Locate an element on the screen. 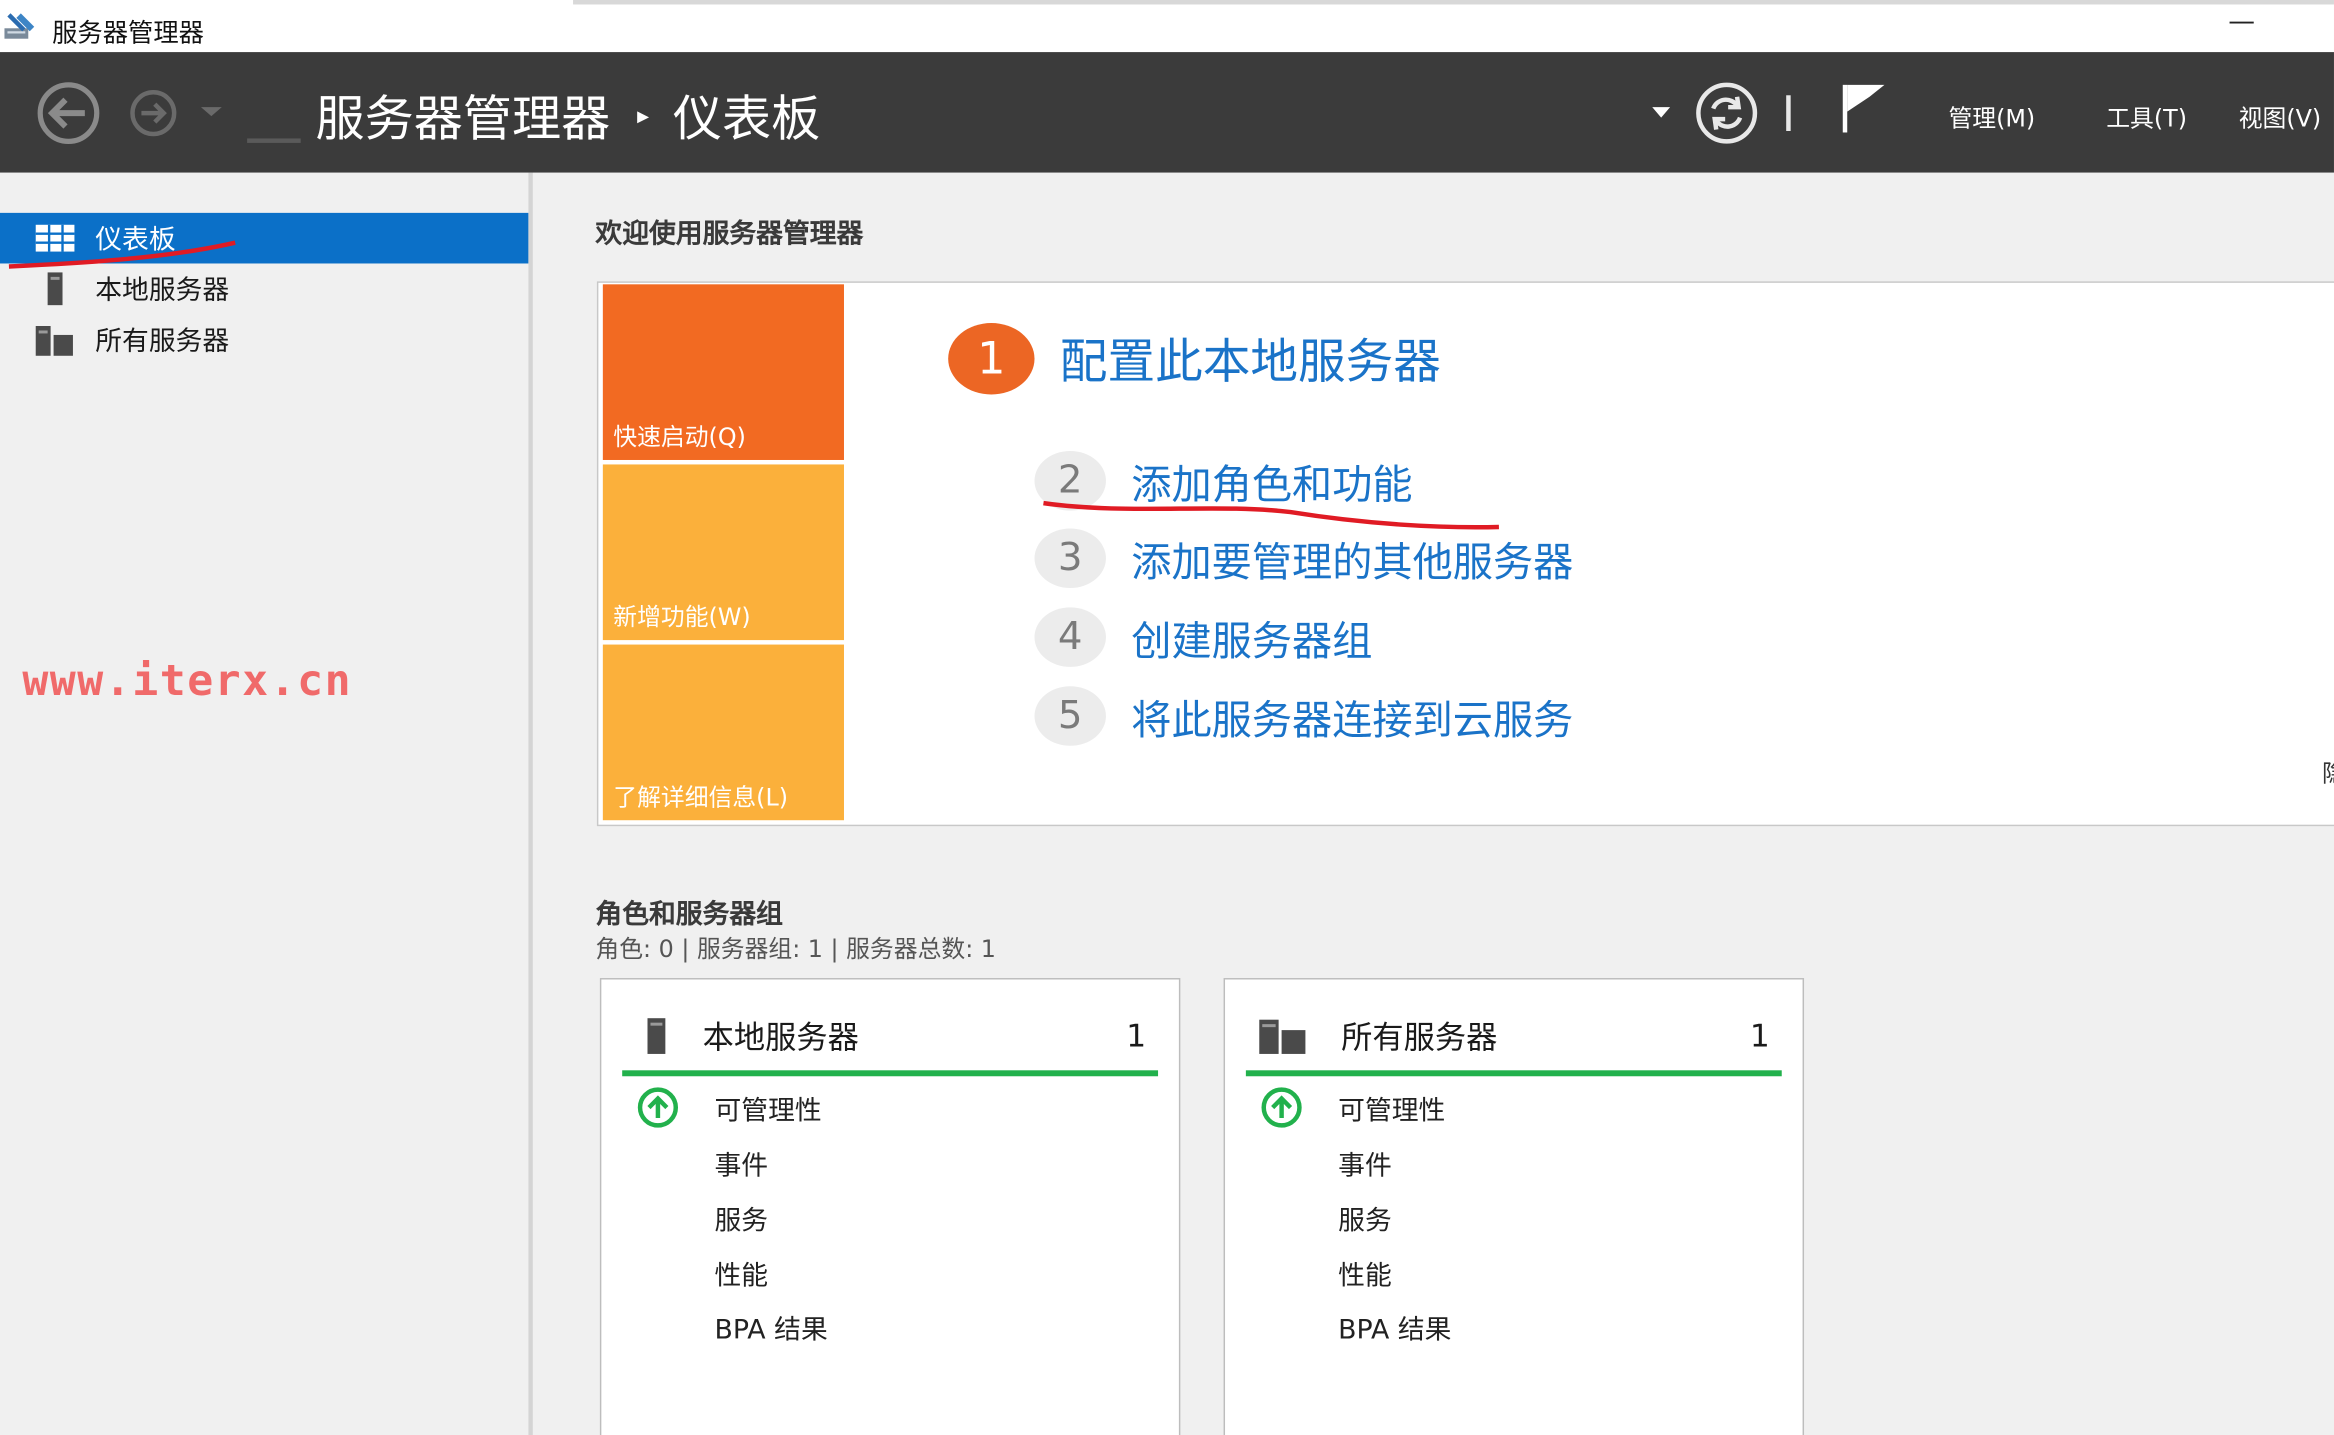 The image size is (2334, 1435). watermark-text: www.iterx.cn is located at coordinates (187, 680).